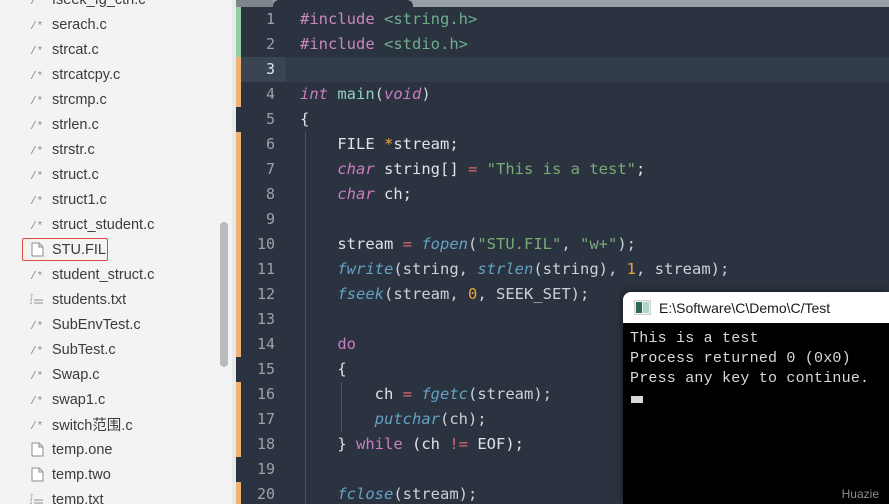 This screenshot has height=504, width=889. I want to click on code-line-text: char ch;, so click(349, 194).